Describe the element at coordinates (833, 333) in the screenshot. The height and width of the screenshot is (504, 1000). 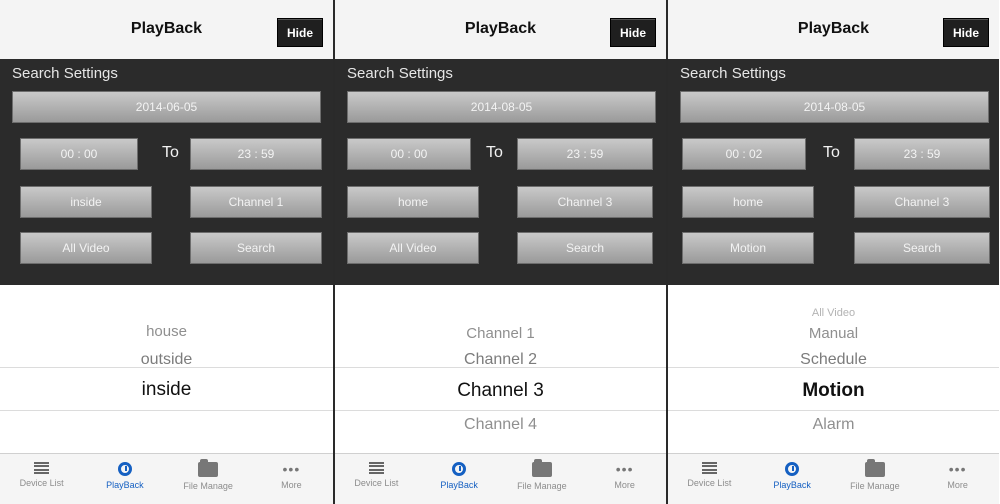
I see `picker-item: Manual` at that location.